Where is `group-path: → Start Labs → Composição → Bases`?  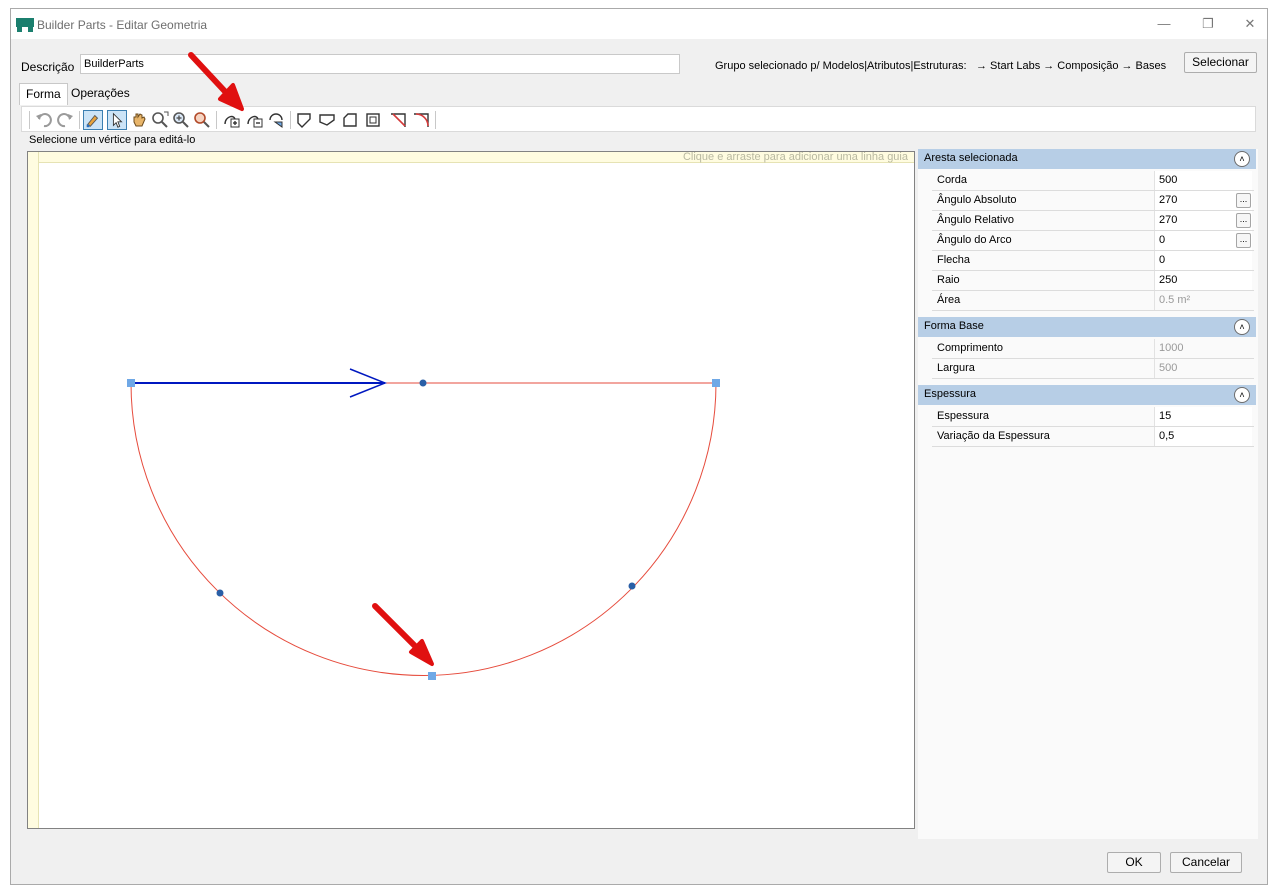 group-path: → Start Labs → Composição → Bases is located at coordinates (1071, 66).